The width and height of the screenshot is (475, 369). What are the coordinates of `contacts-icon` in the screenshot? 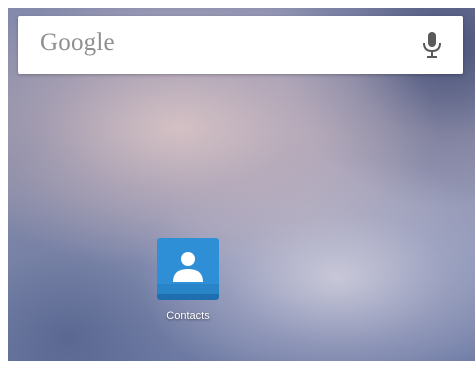 It's located at (188, 269).